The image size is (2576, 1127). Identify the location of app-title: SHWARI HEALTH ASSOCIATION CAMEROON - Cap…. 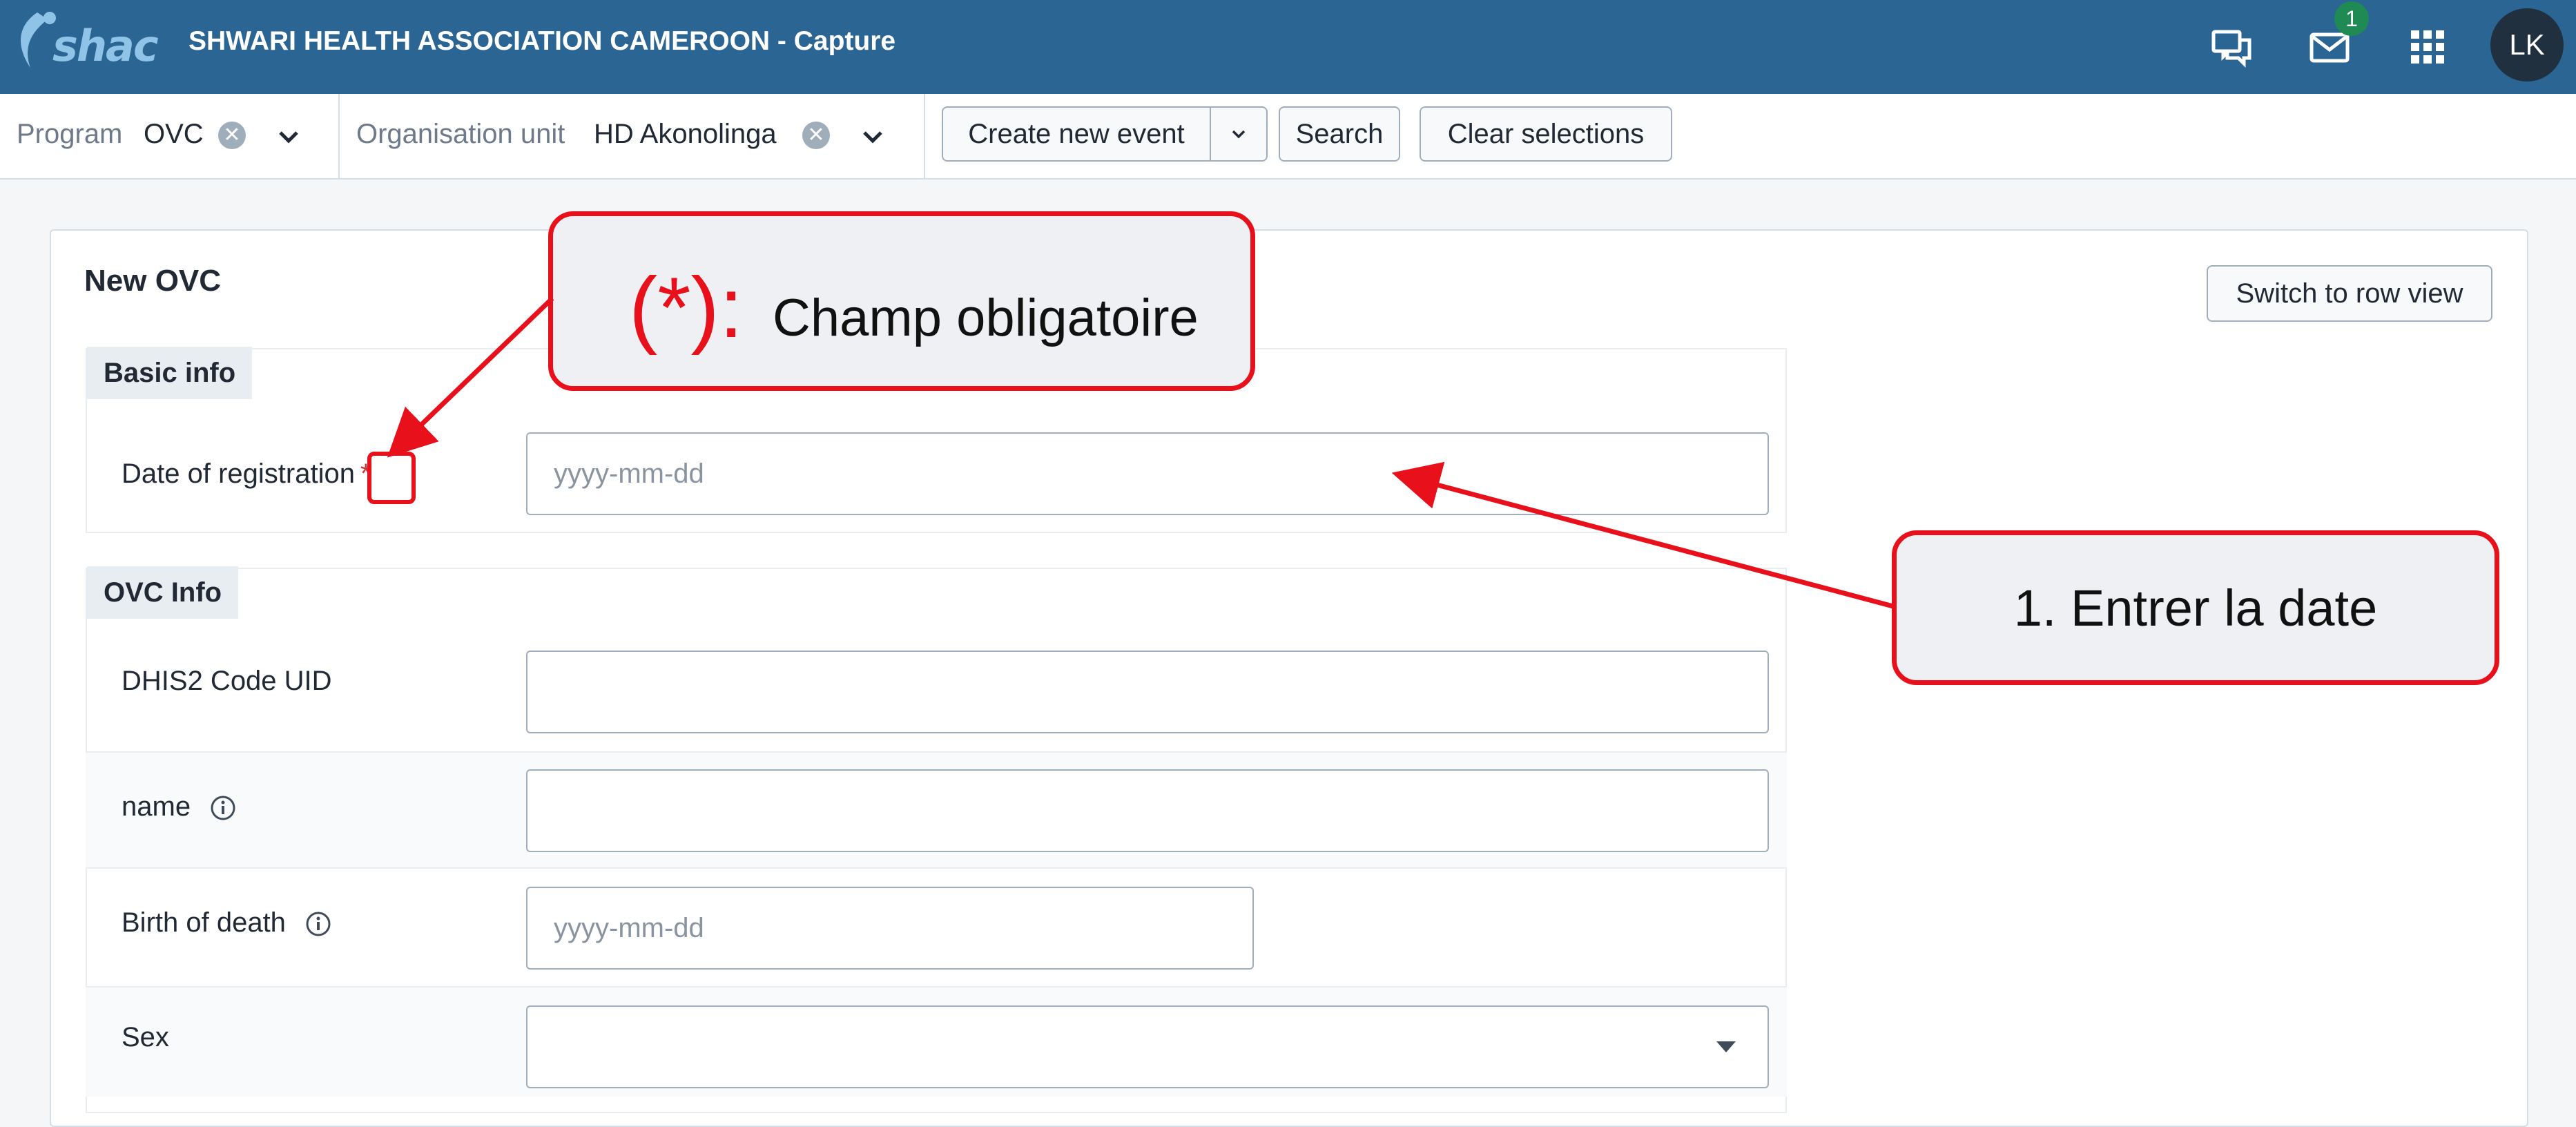
(542, 41).